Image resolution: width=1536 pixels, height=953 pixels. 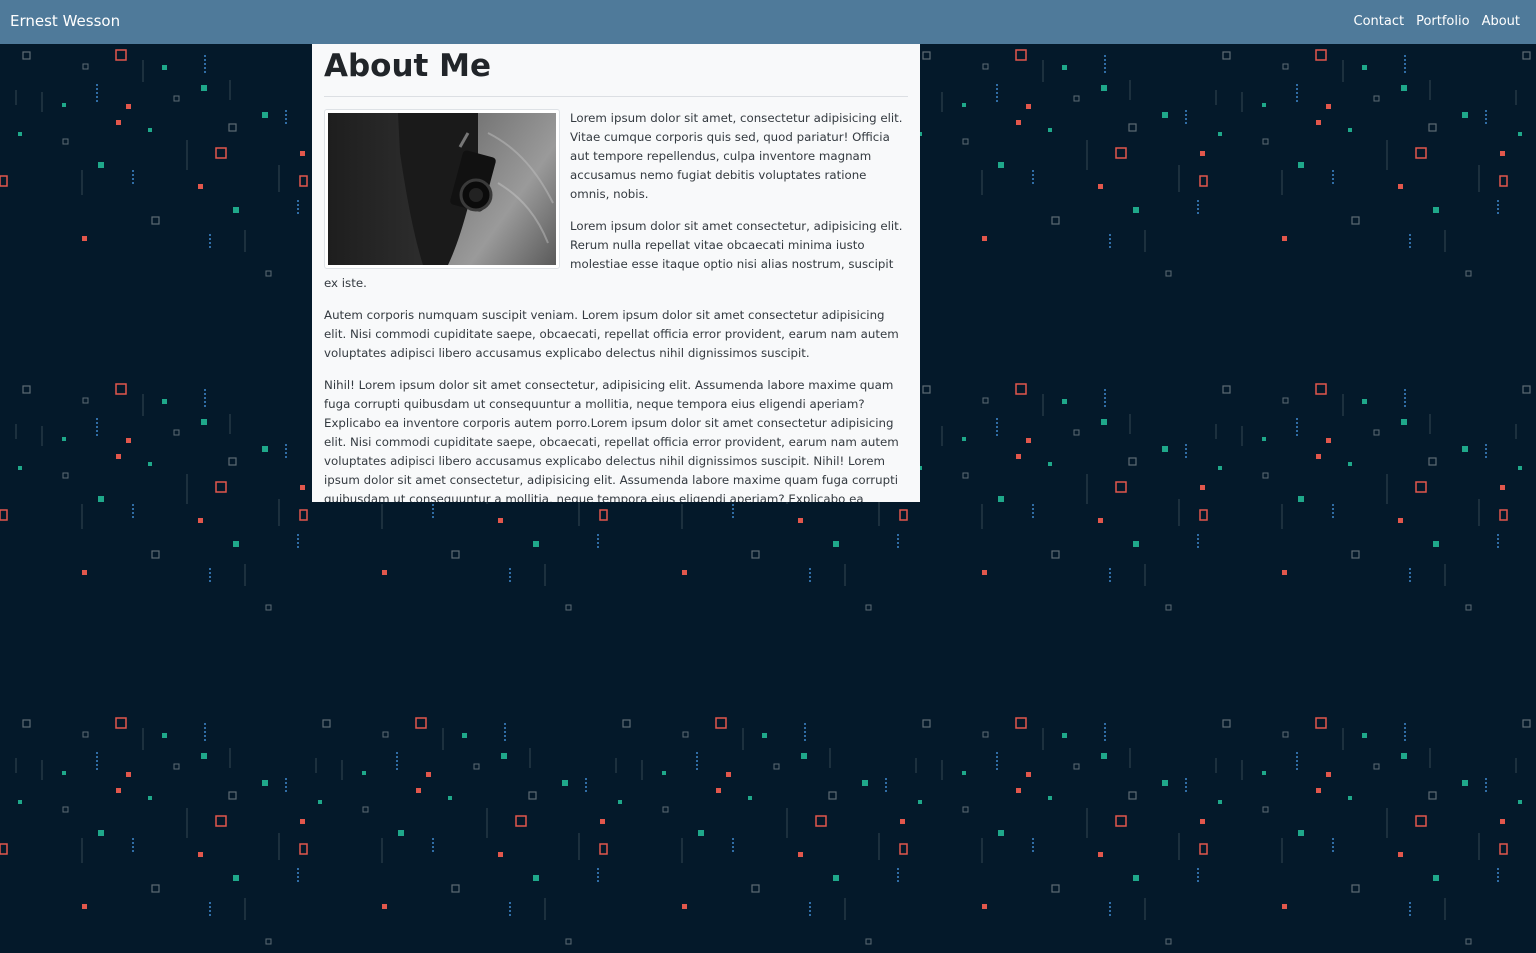 I want to click on nav-link-about: About, so click(x=1501, y=21).